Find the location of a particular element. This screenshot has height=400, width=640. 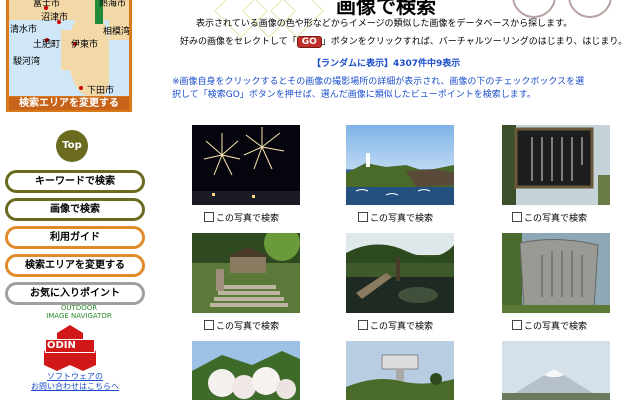

change-area-button: 検索エリアを変更する is located at coordinates (69, 103).